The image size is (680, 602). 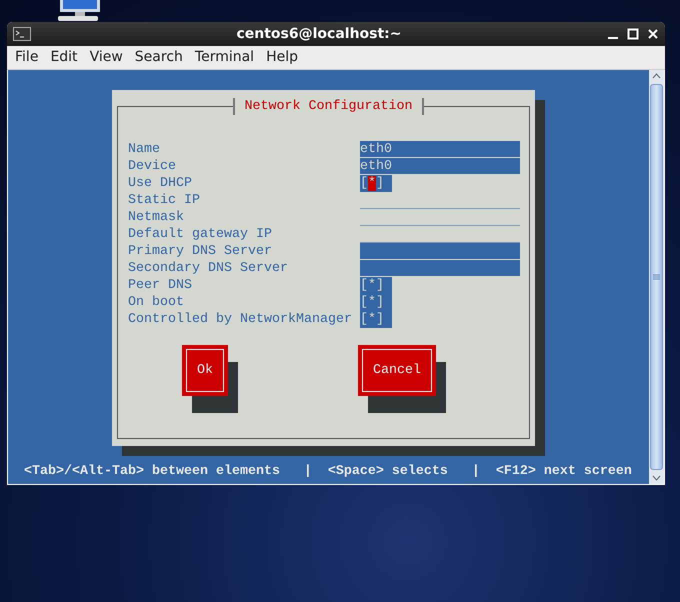 What do you see at coordinates (164, 200) in the screenshot?
I see `field-label: Static IP` at bounding box center [164, 200].